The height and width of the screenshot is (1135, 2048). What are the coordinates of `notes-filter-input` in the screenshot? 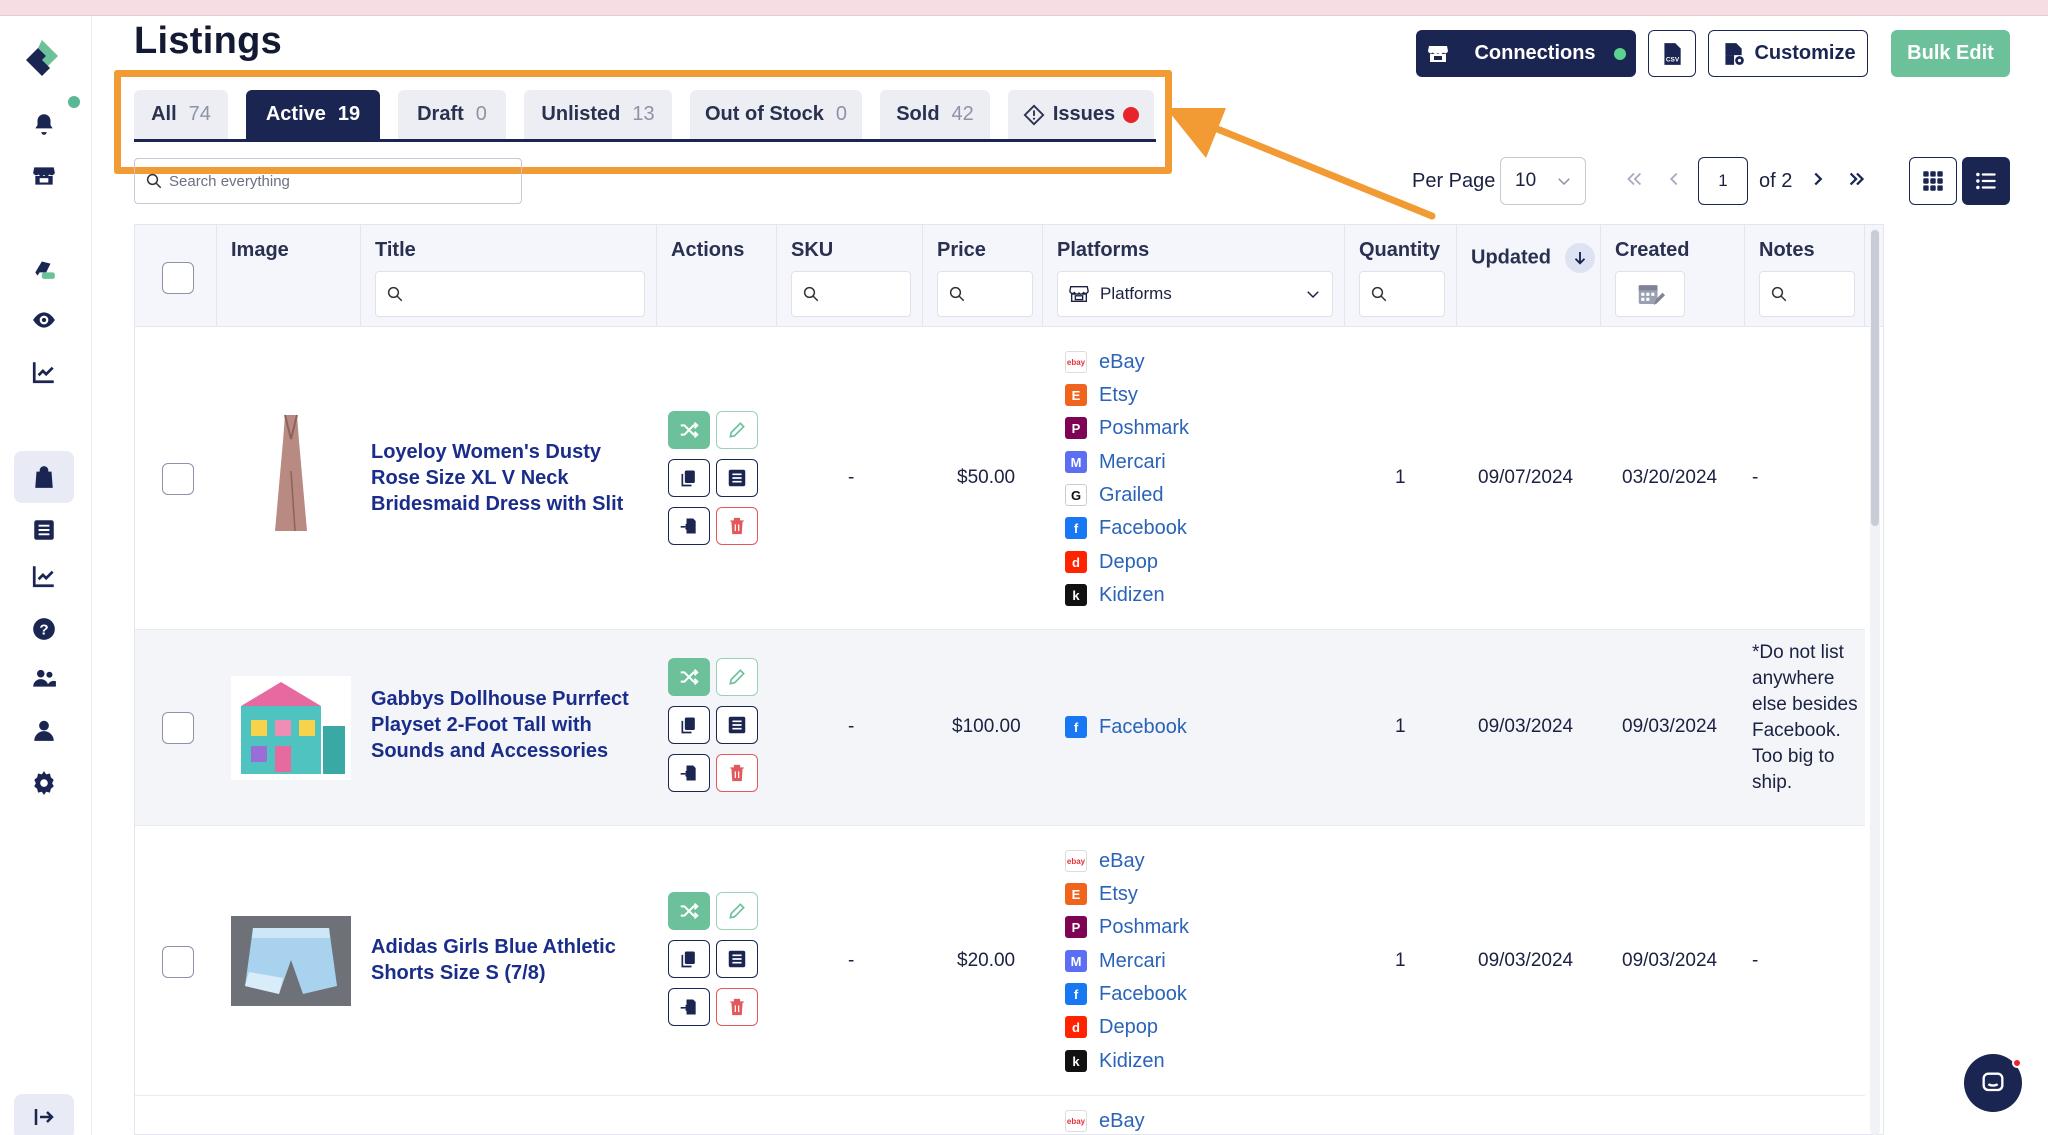 It's located at (1807, 294).